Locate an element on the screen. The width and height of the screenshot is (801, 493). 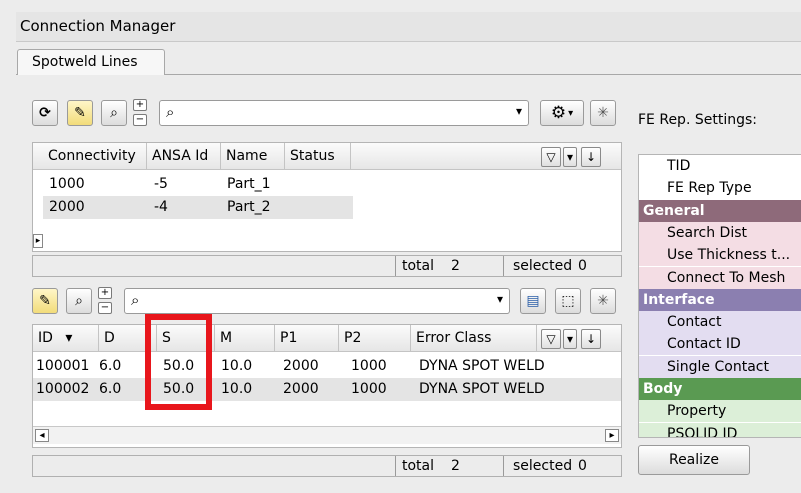
settings-group-header: General is located at coordinates (720, 210).